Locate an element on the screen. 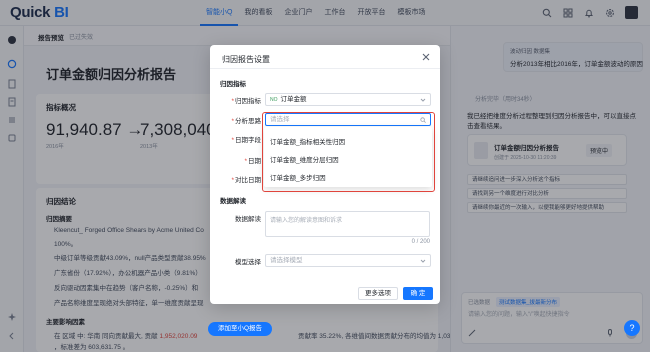 The height and width of the screenshot is (352, 650). label-date: *日期 is located at coordinates (252, 161).